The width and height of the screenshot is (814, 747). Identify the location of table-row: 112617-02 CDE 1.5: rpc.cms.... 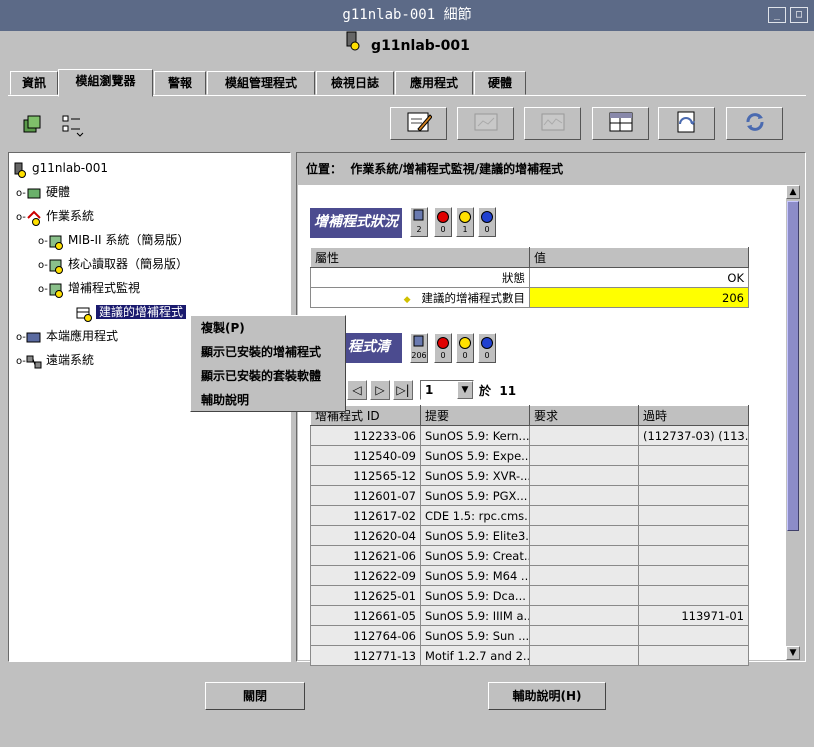
(529, 515).